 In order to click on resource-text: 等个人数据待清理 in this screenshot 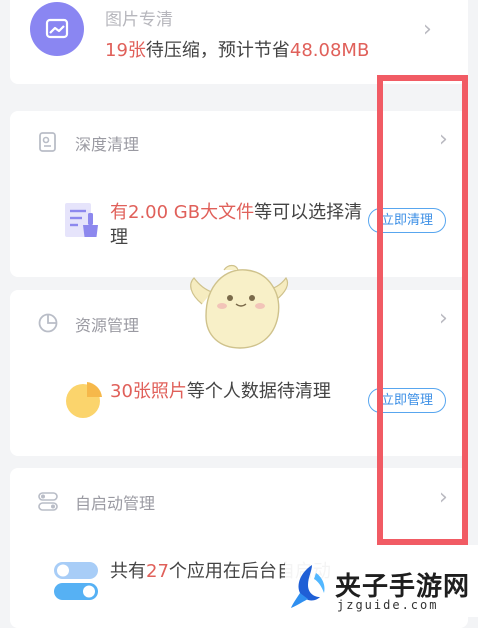, I will do `click(258, 391)`.